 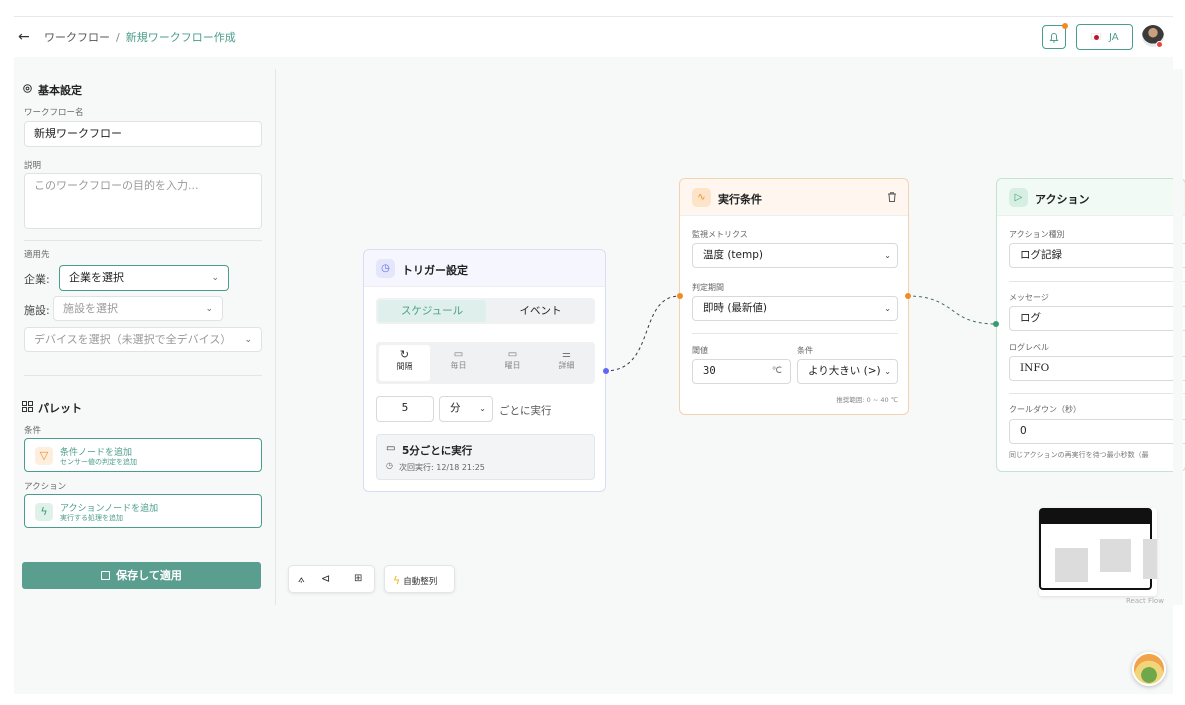 I want to click on breadcrumb: ワークフロー / 新規ワークフロー作成, so click(x=140, y=37).